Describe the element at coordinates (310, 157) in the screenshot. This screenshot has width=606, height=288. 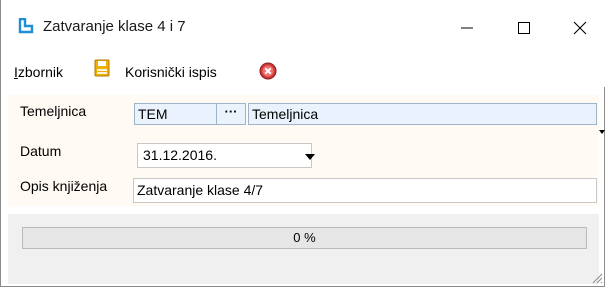
I see `datum-dropdown-arrow-icon` at that location.